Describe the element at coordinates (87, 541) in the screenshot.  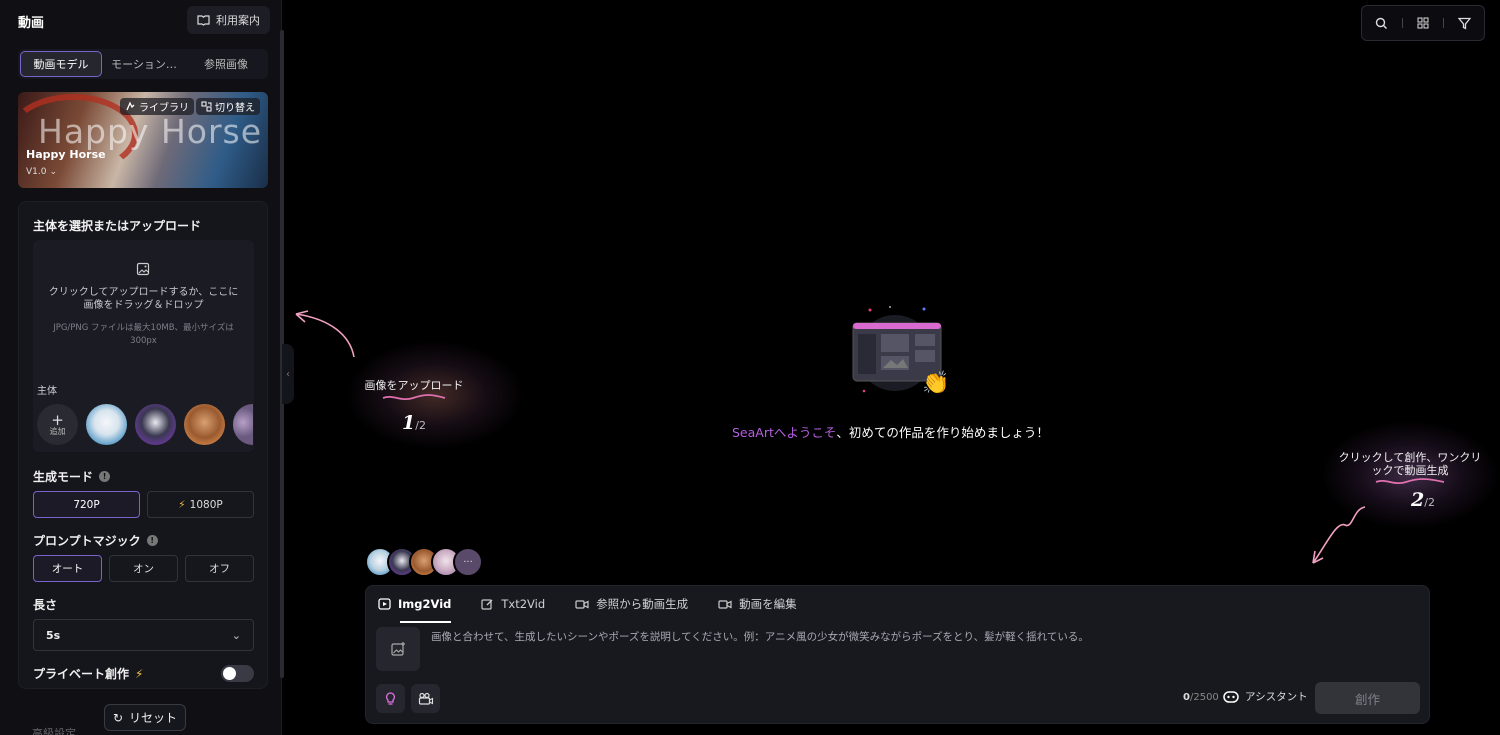
I see `prompt-magic-text: プロンプトマジック` at that location.